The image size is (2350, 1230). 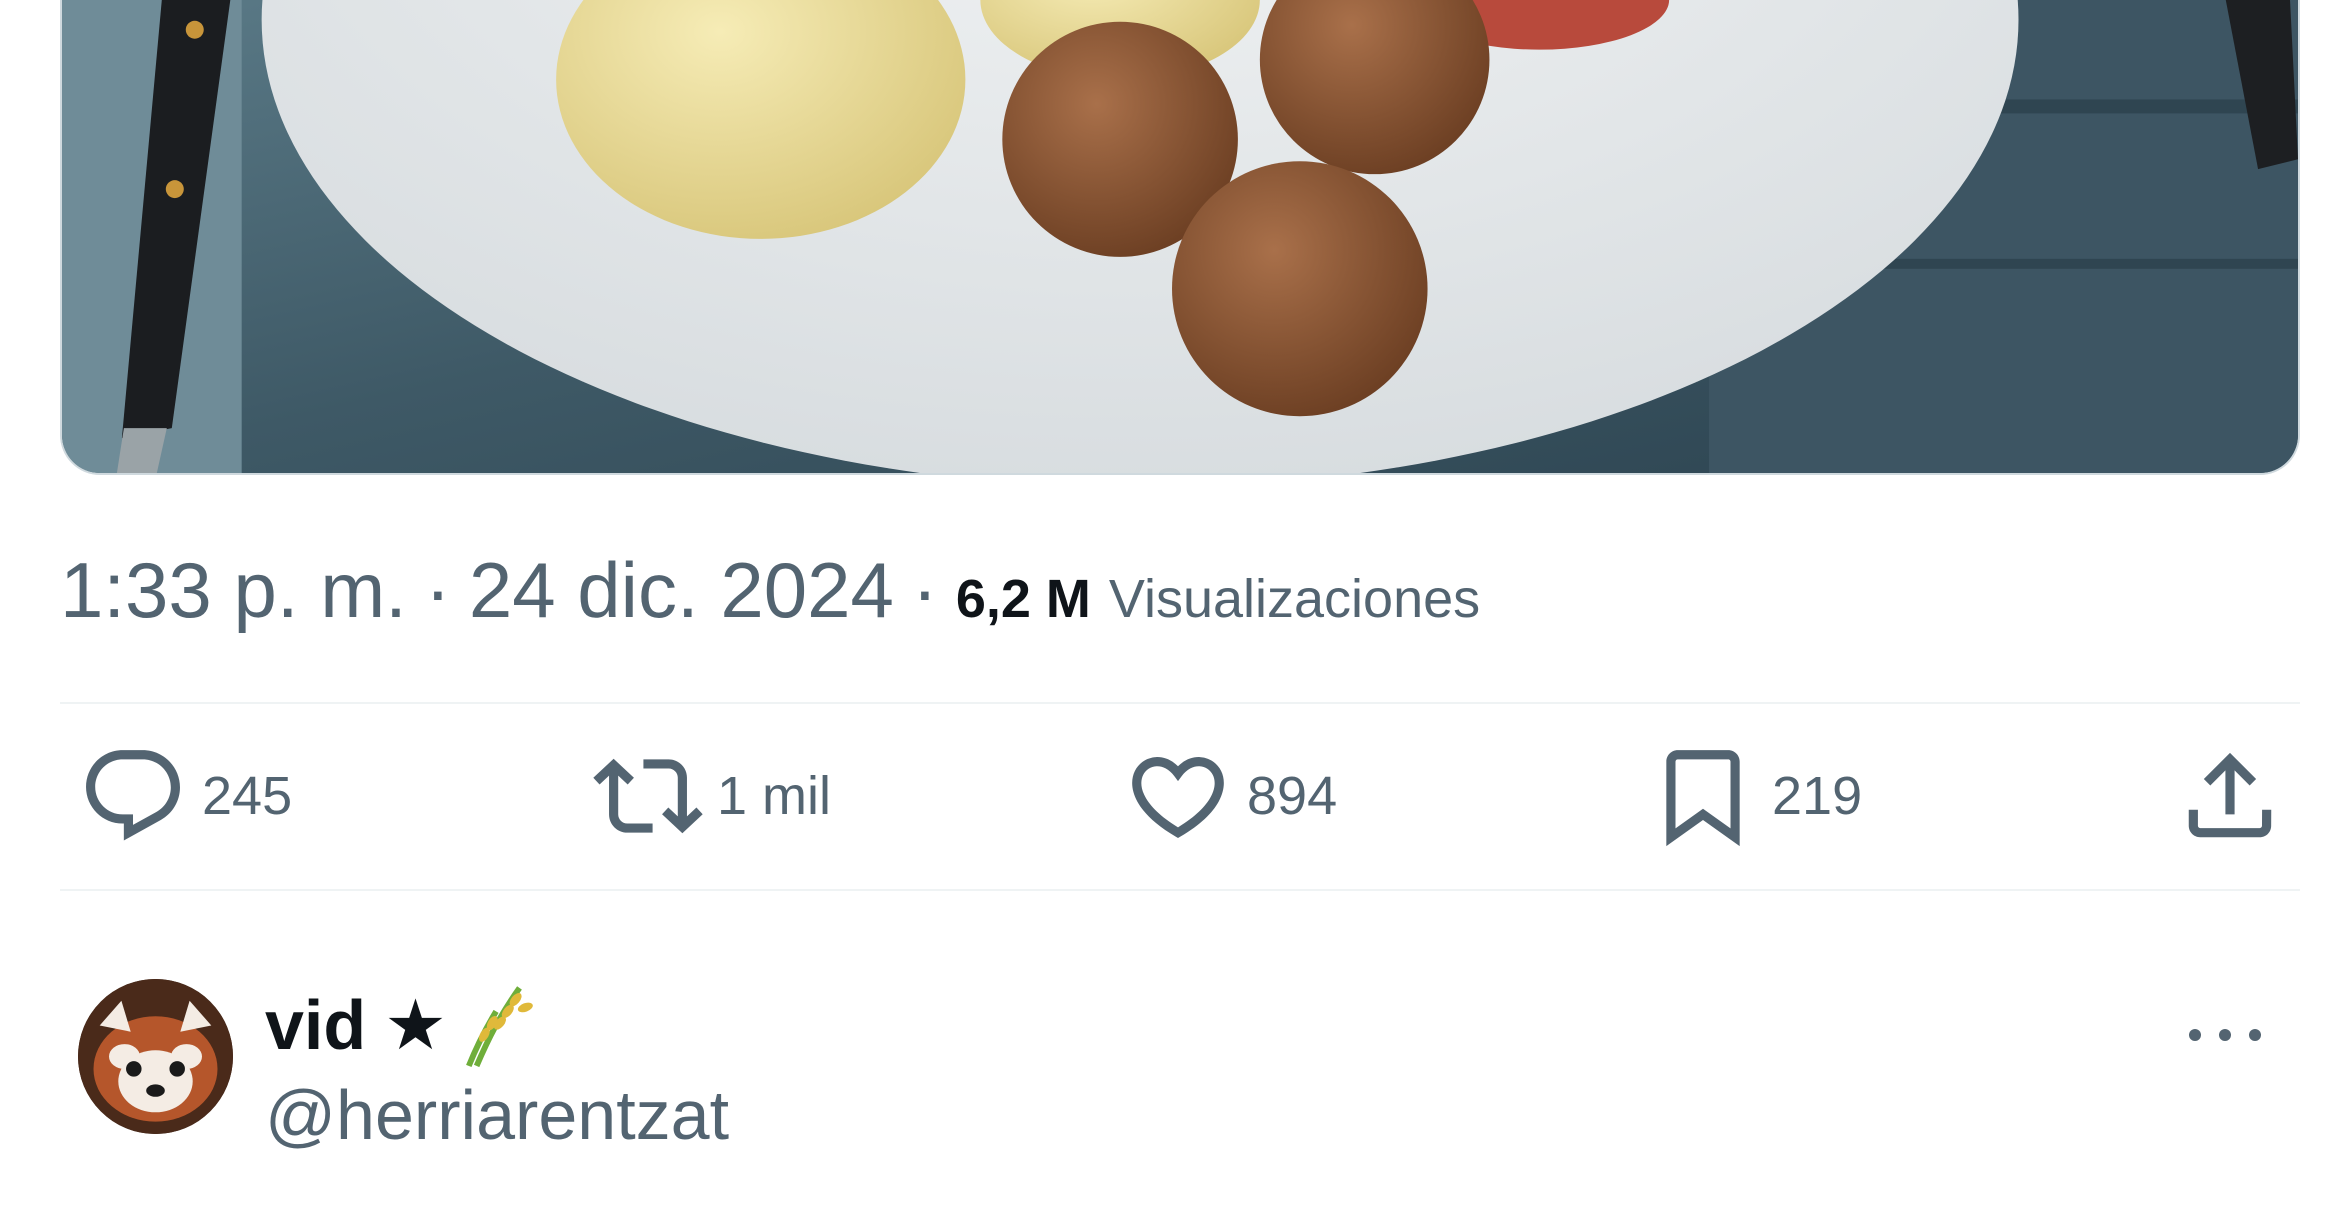 I want to click on views-count: 6,2 M, so click(x=1023, y=599).